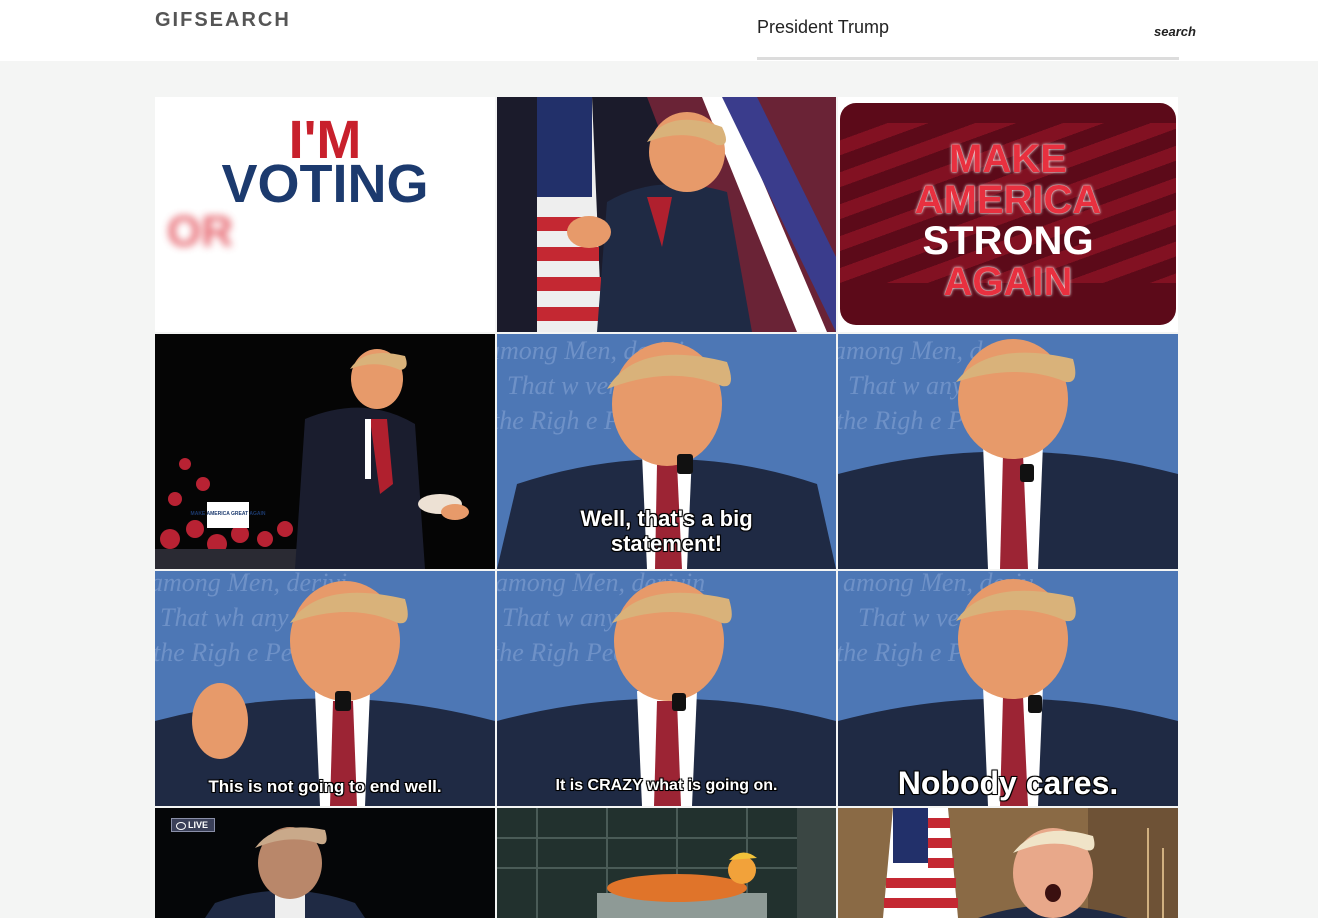 This screenshot has width=1318, height=918. I want to click on gif-tile-cartoon-bed, so click(666, 863).